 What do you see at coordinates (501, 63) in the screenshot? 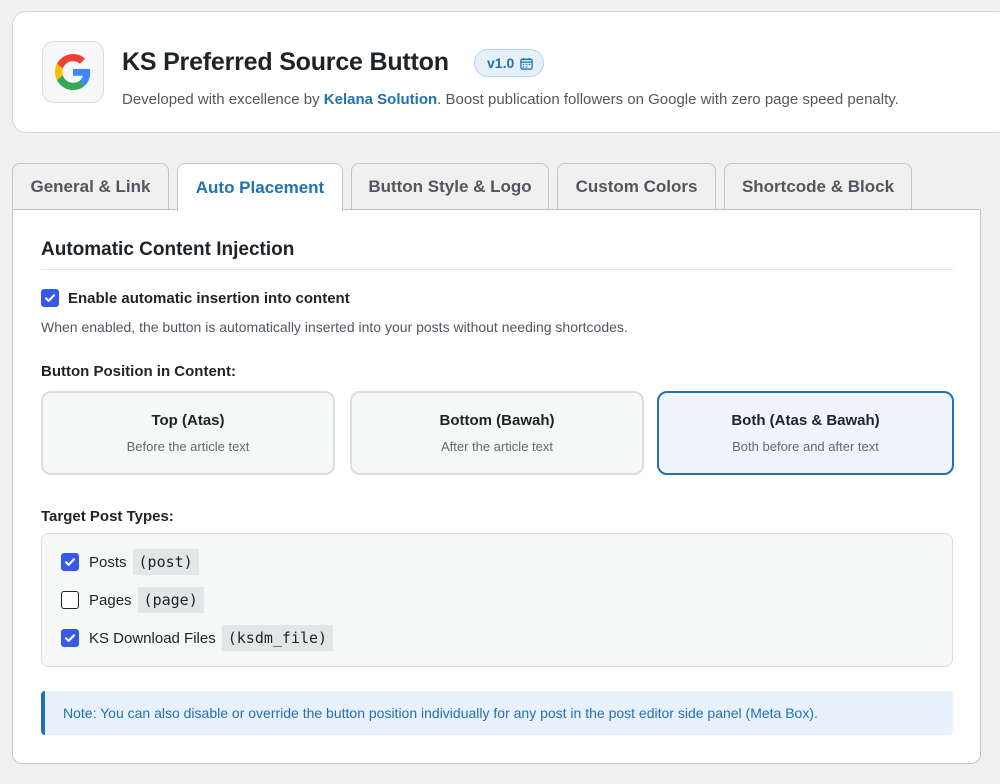
I see `version-label: v1.0` at bounding box center [501, 63].